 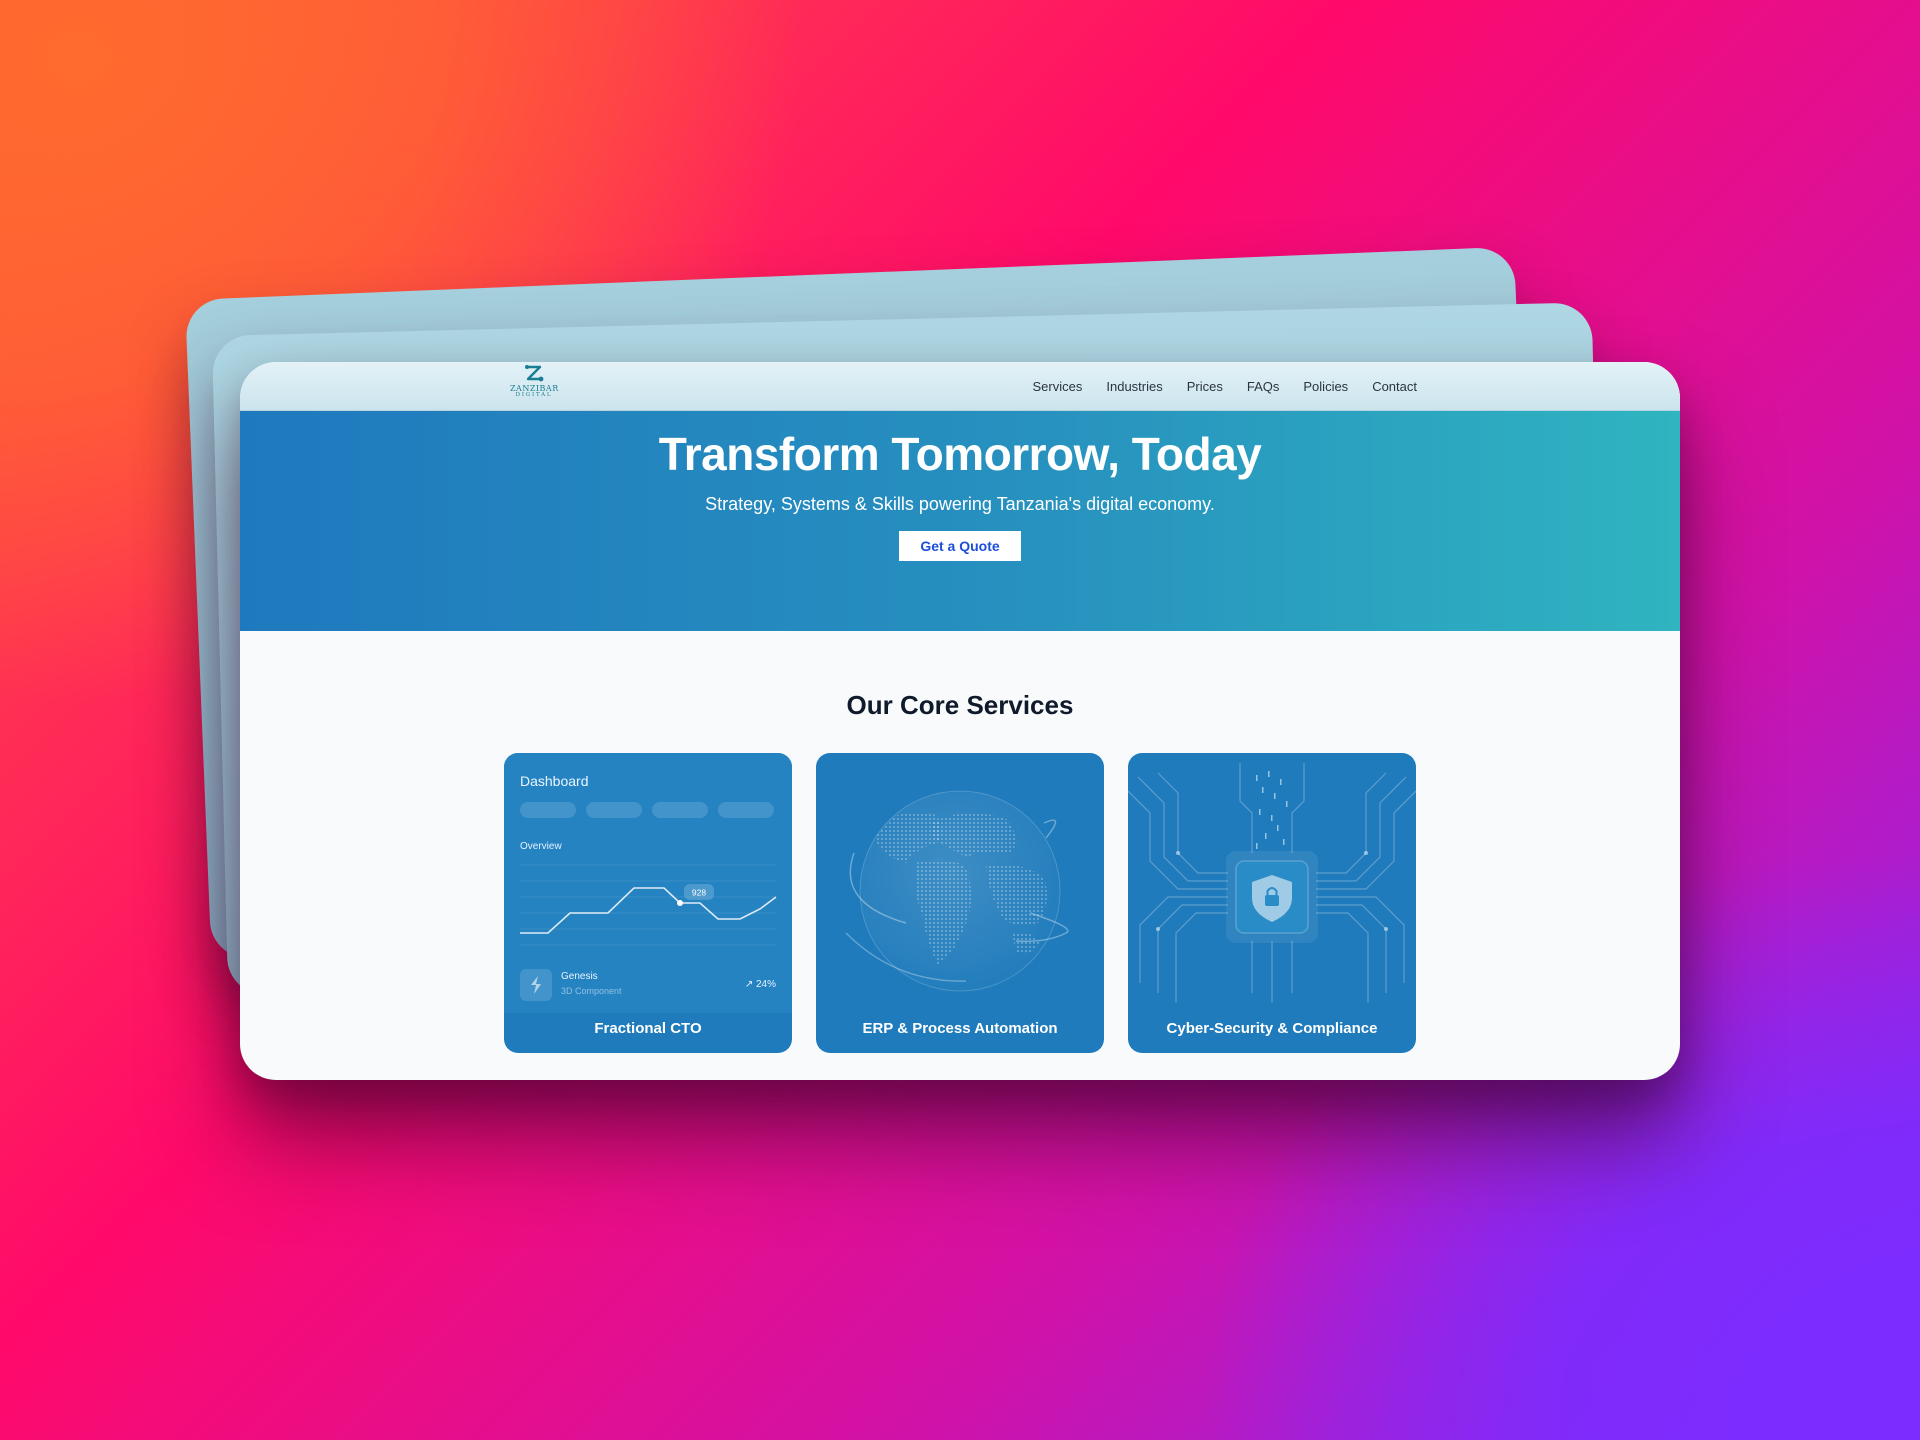 I want to click on service-card-title: Cyber-Security & Compliance, so click(x=1272, y=1028).